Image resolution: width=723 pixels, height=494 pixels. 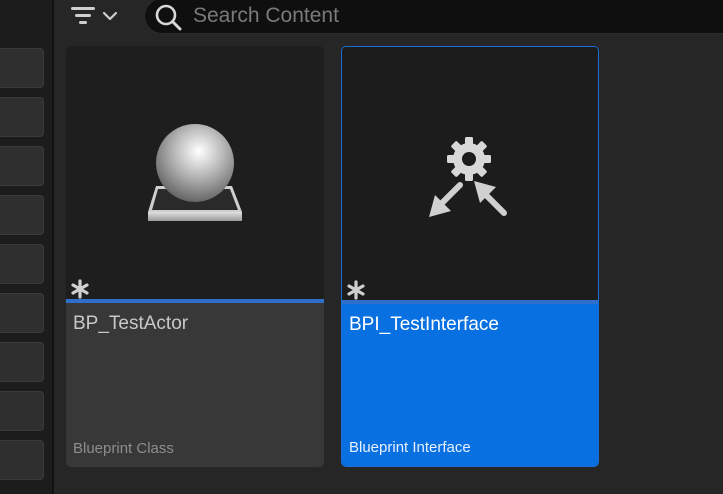 What do you see at coordinates (195, 385) in the screenshot?
I see `asset-info: BP_TestActor Blueprint Class` at bounding box center [195, 385].